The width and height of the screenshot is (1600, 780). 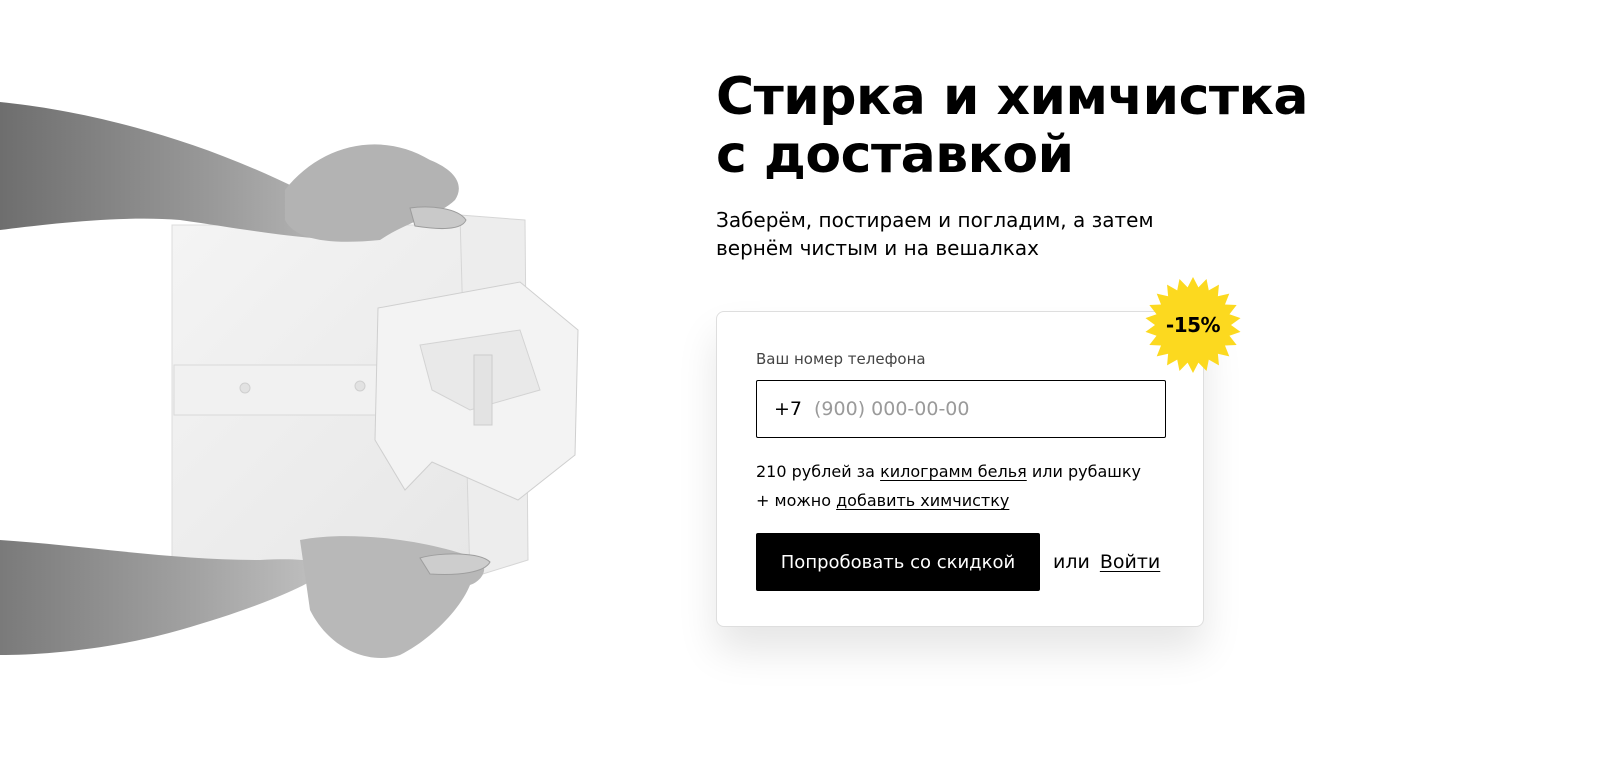 What do you see at coordinates (818, 471) in the screenshot?
I see `price-text: 210 рублей за` at bounding box center [818, 471].